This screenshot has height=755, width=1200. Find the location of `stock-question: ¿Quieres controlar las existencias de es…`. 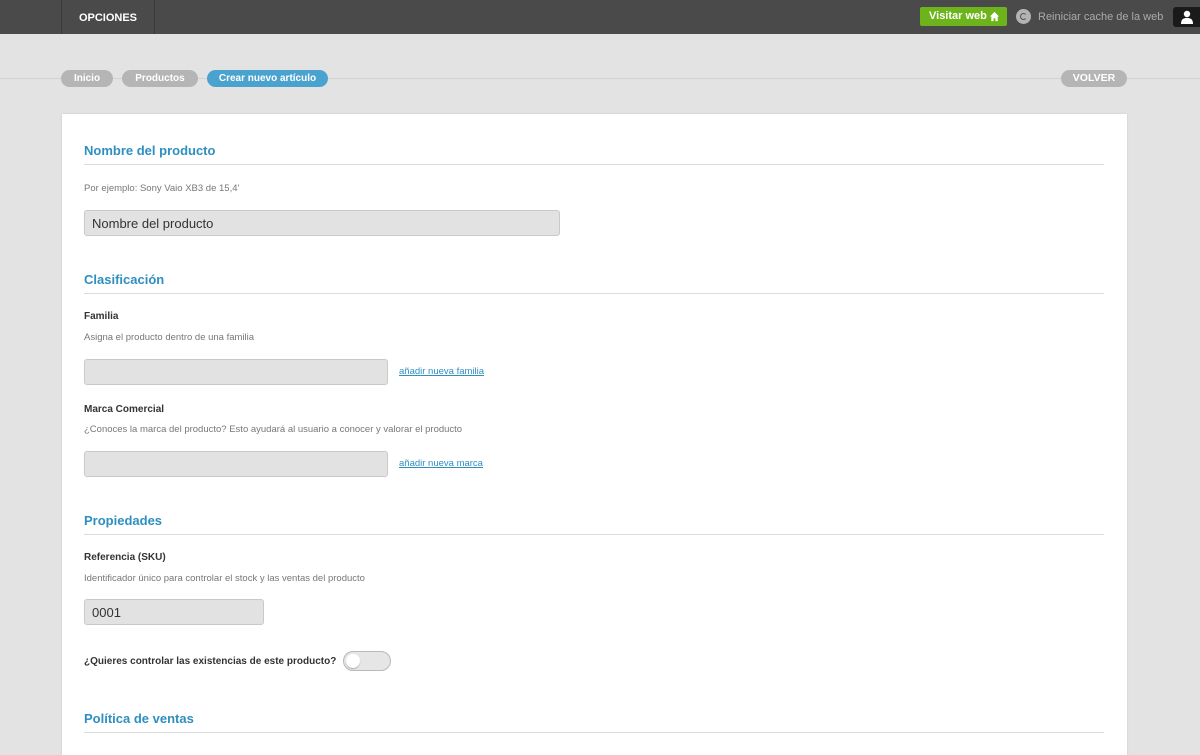

stock-question: ¿Quieres controlar las existencias de es… is located at coordinates (210, 661).